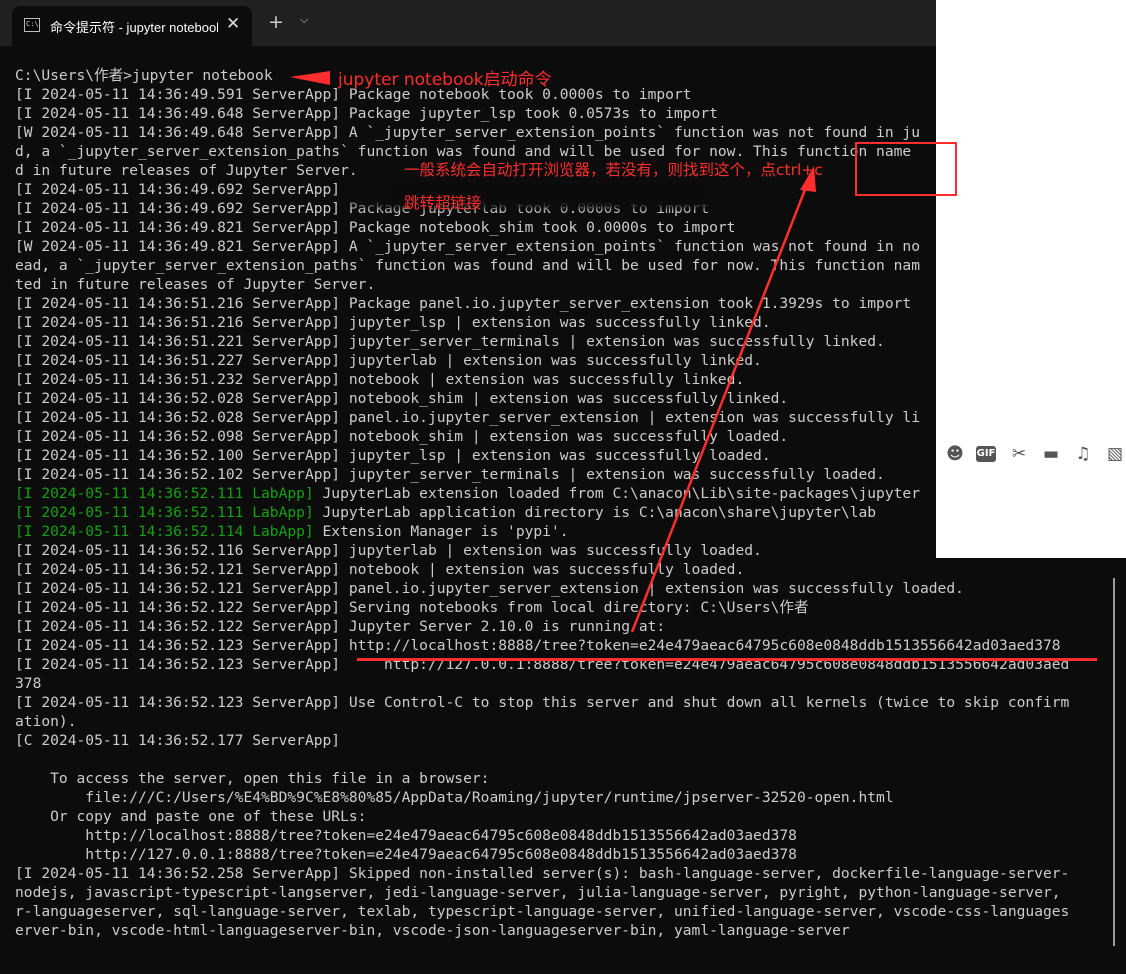 This screenshot has width=1126, height=974. What do you see at coordinates (720, 407) in the screenshot?
I see `arrow-line-to-url` at bounding box center [720, 407].